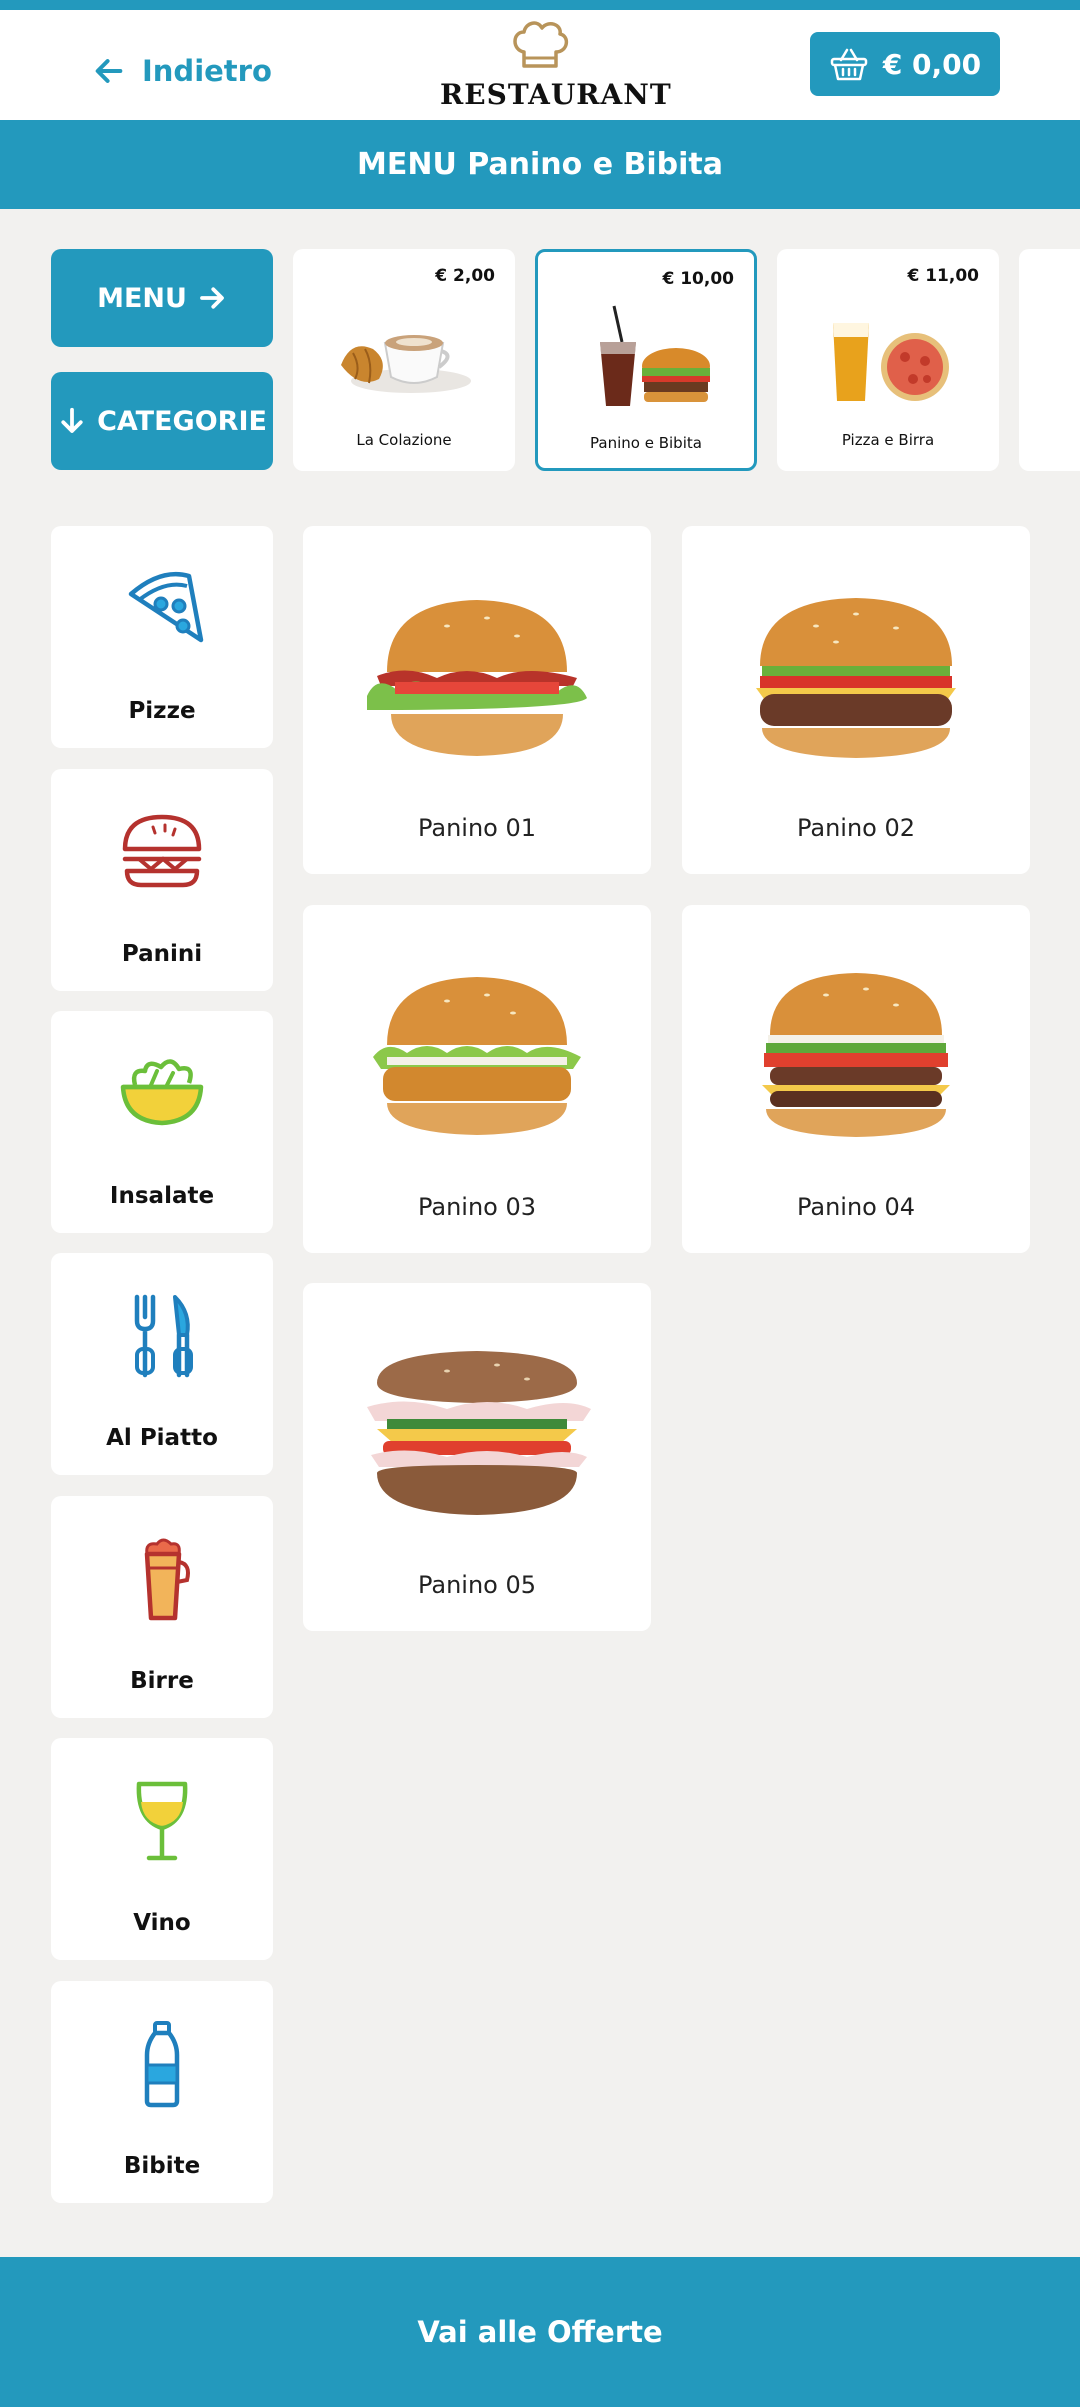  What do you see at coordinates (162, 2166) in the screenshot?
I see `category-label: Bibite` at bounding box center [162, 2166].